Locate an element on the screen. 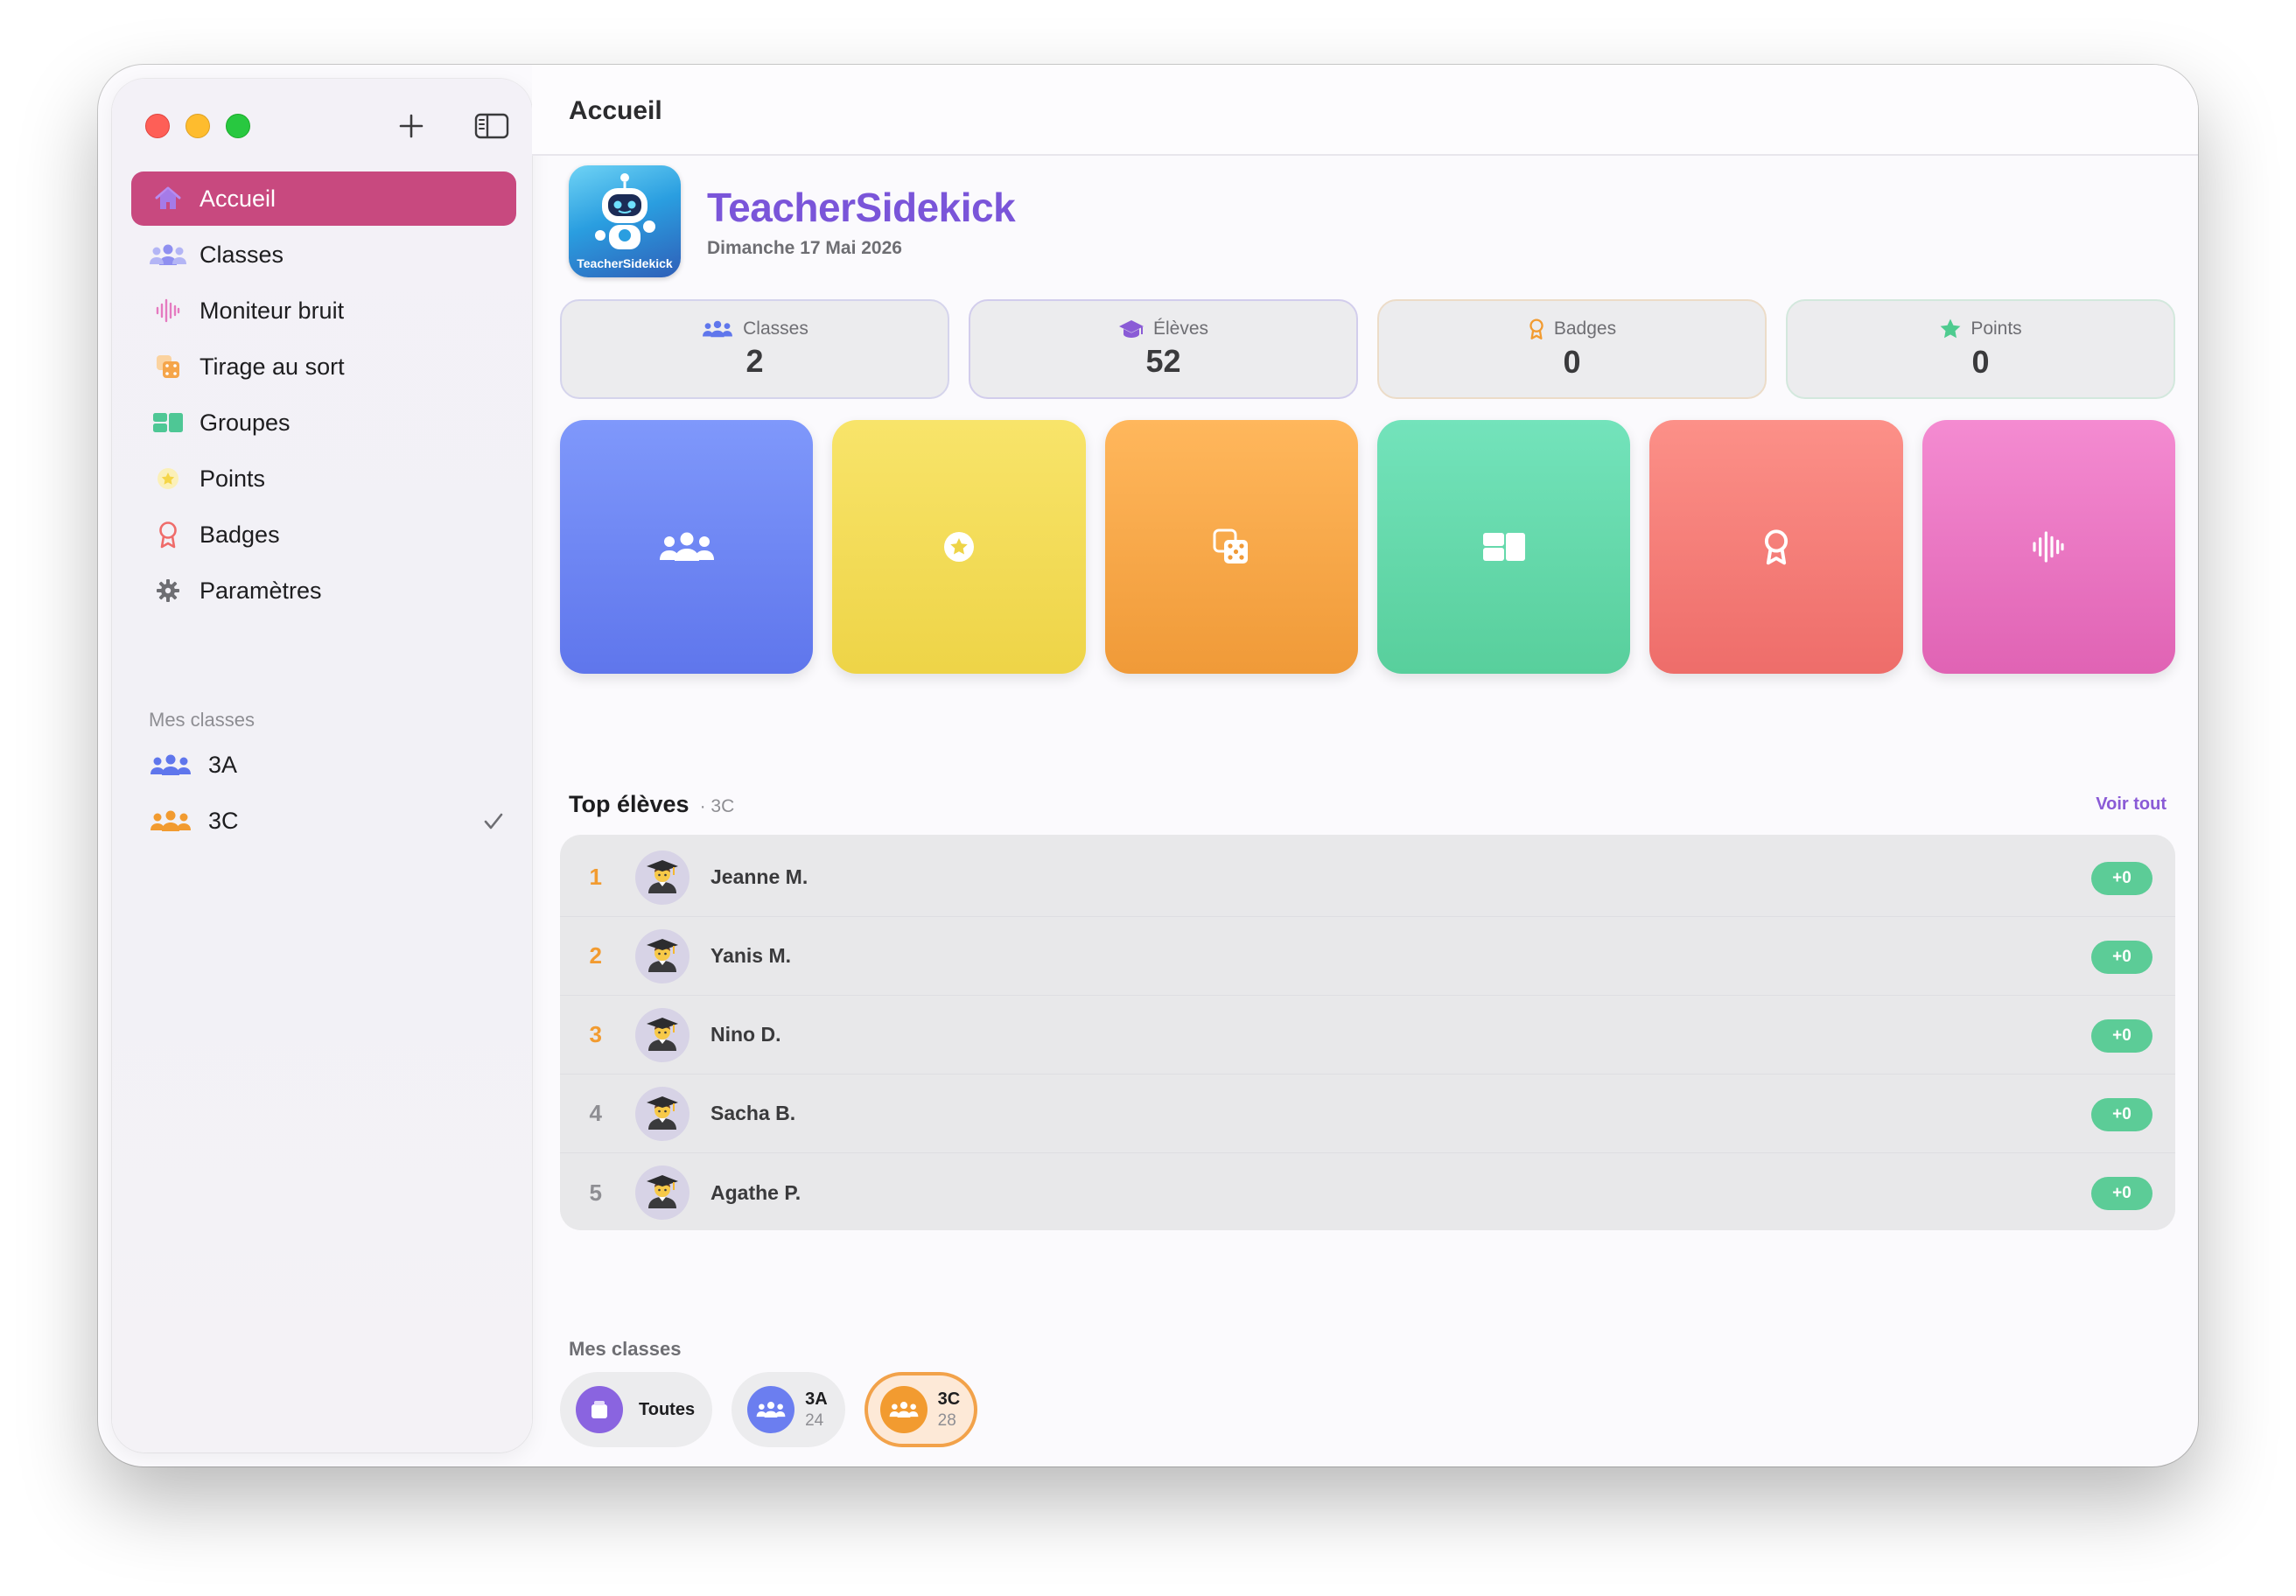 This screenshot has height=1596, width=2296. student-rank: 4 is located at coordinates (595, 1113).